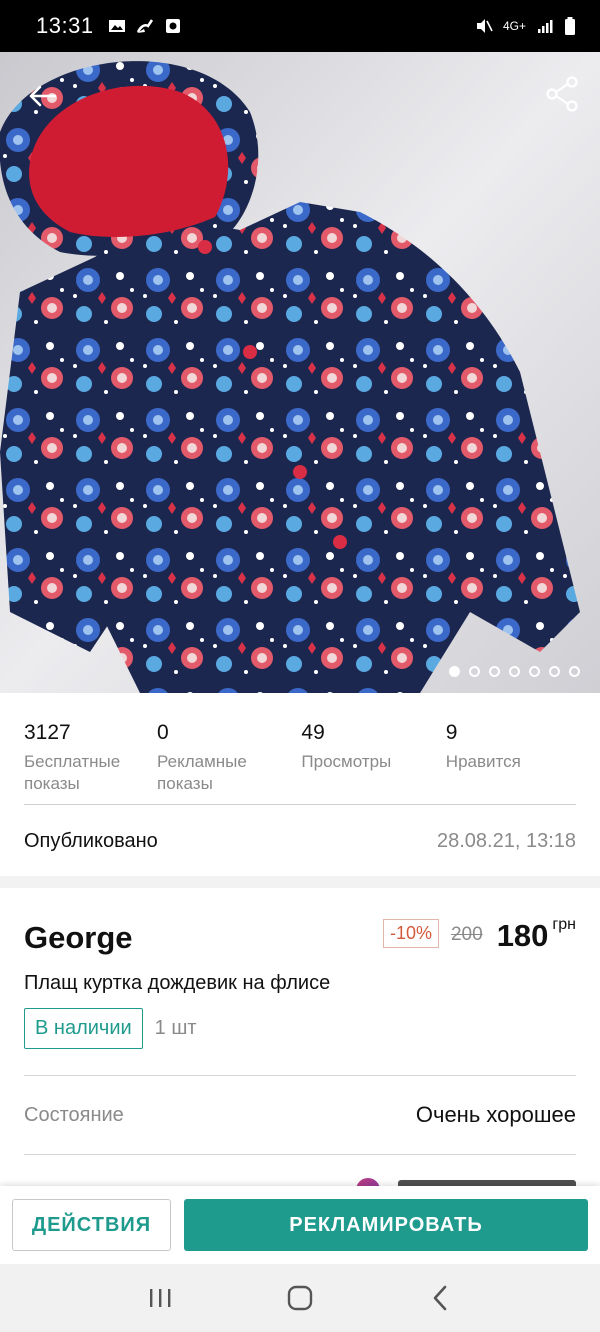 This screenshot has width=600, height=1332. What do you see at coordinates (175, 1027) in the screenshot?
I see `quantity: 1 шт` at bounding box center [175, 1027].